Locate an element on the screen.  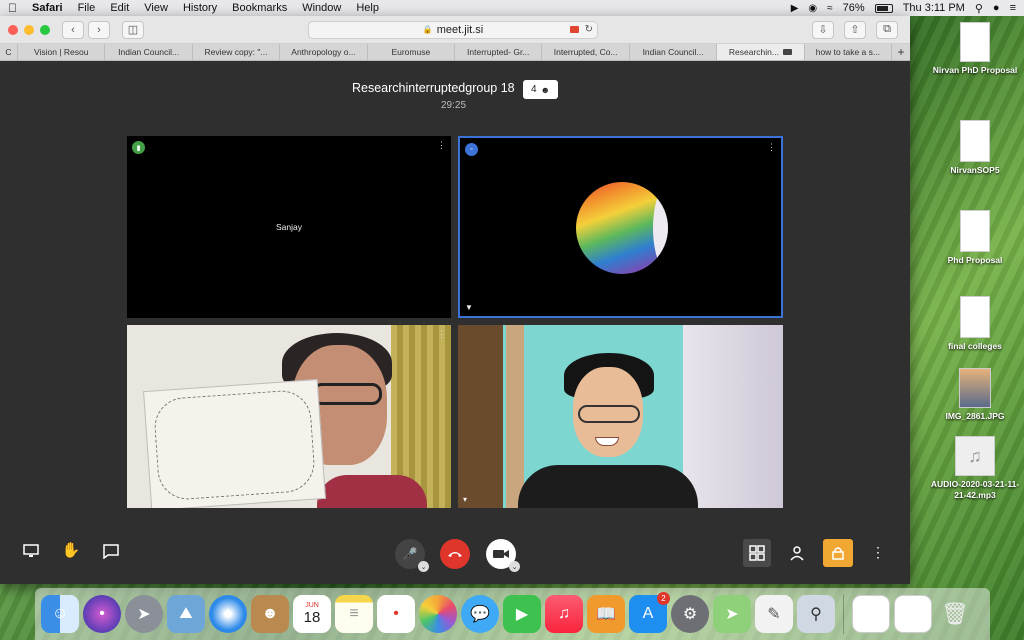
facetime-icon: ▶ is located at coordinates (522, 614).